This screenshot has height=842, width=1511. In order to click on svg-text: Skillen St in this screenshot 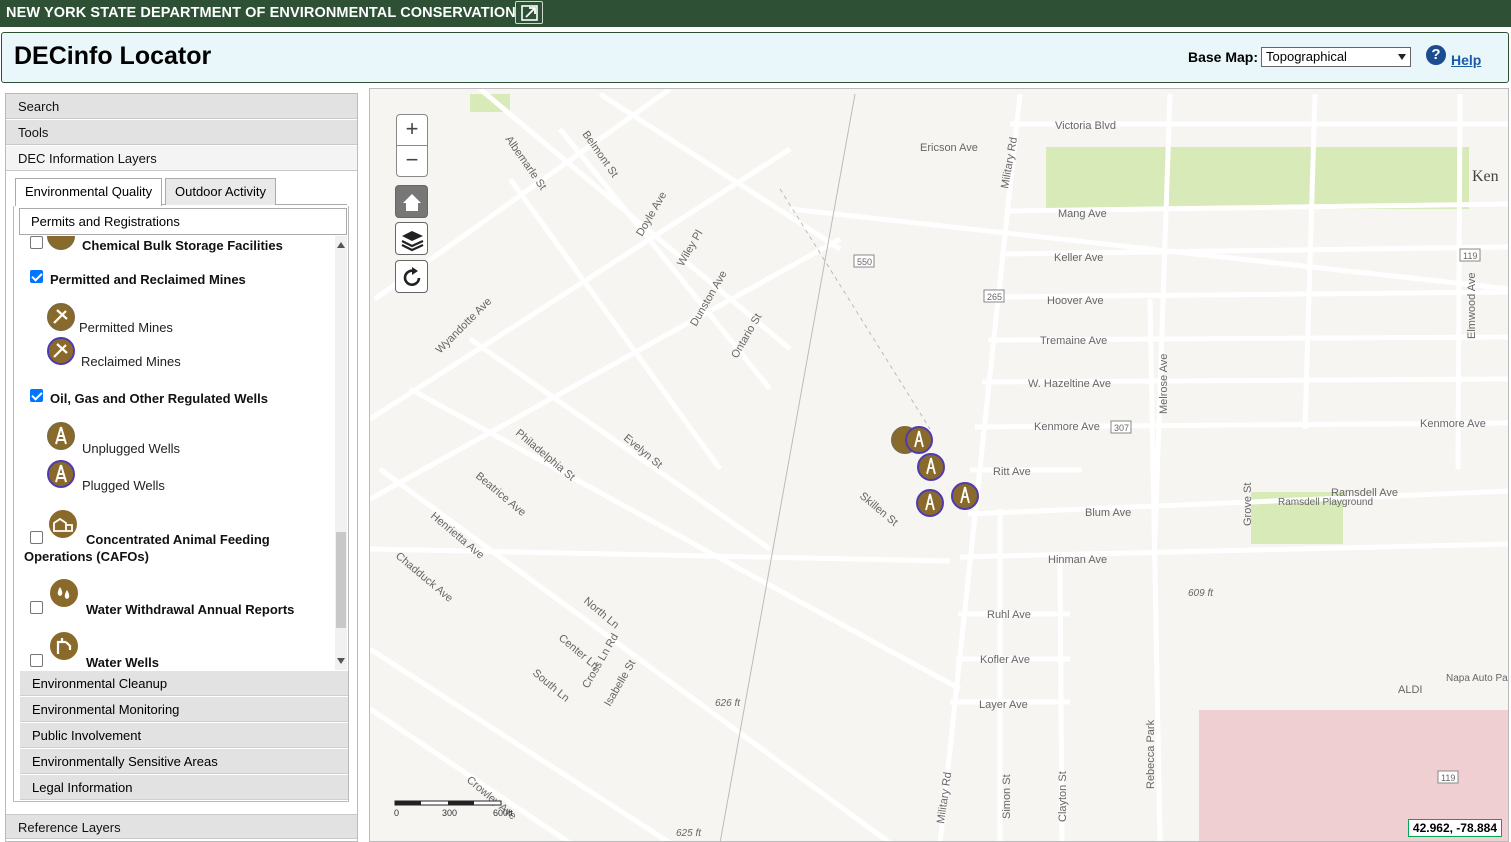, I will do `click(878, 509)`.